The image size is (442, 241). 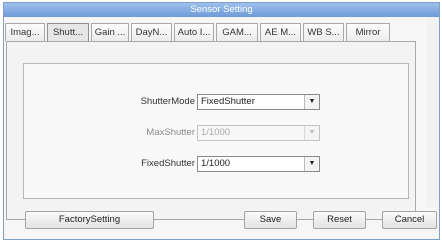 I want to click on shutter-mode-label: ShutterMode, so click(x=167, y=101).